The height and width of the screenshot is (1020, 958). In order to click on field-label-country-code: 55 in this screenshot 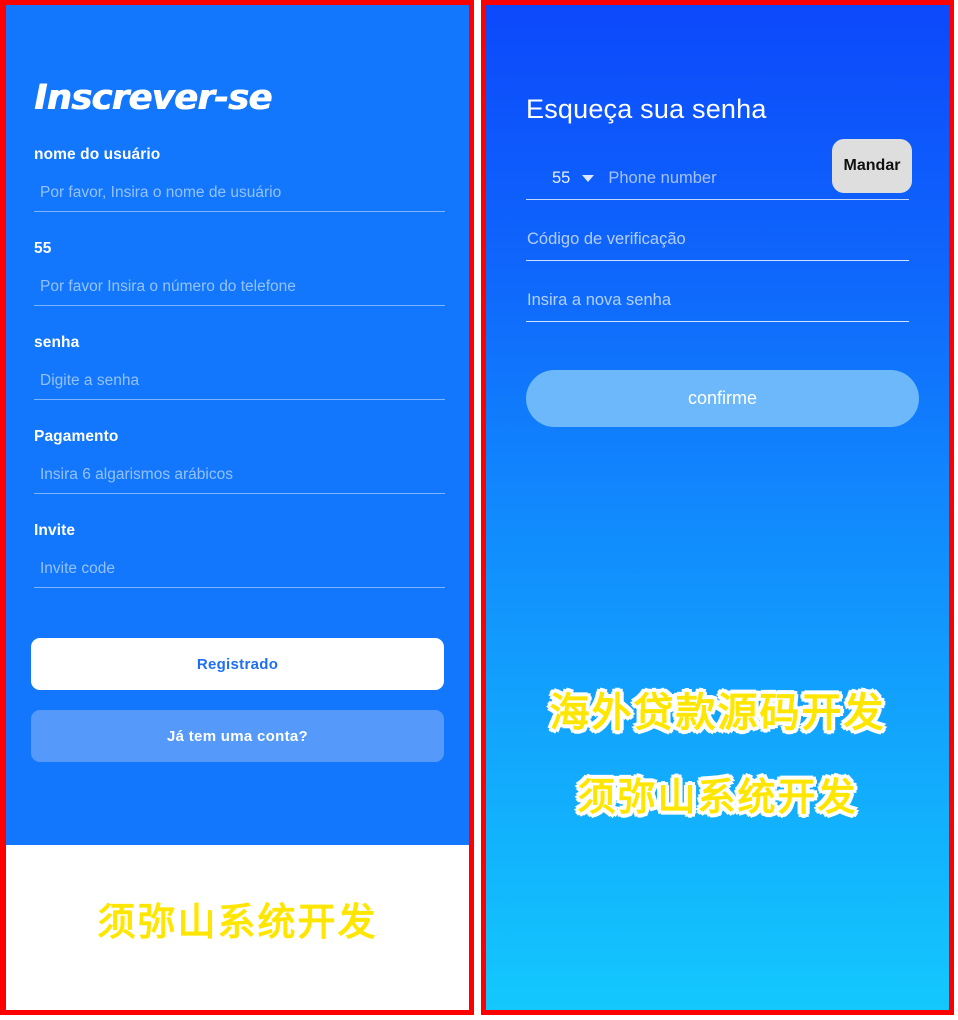, I will do `click(43, 248)`.